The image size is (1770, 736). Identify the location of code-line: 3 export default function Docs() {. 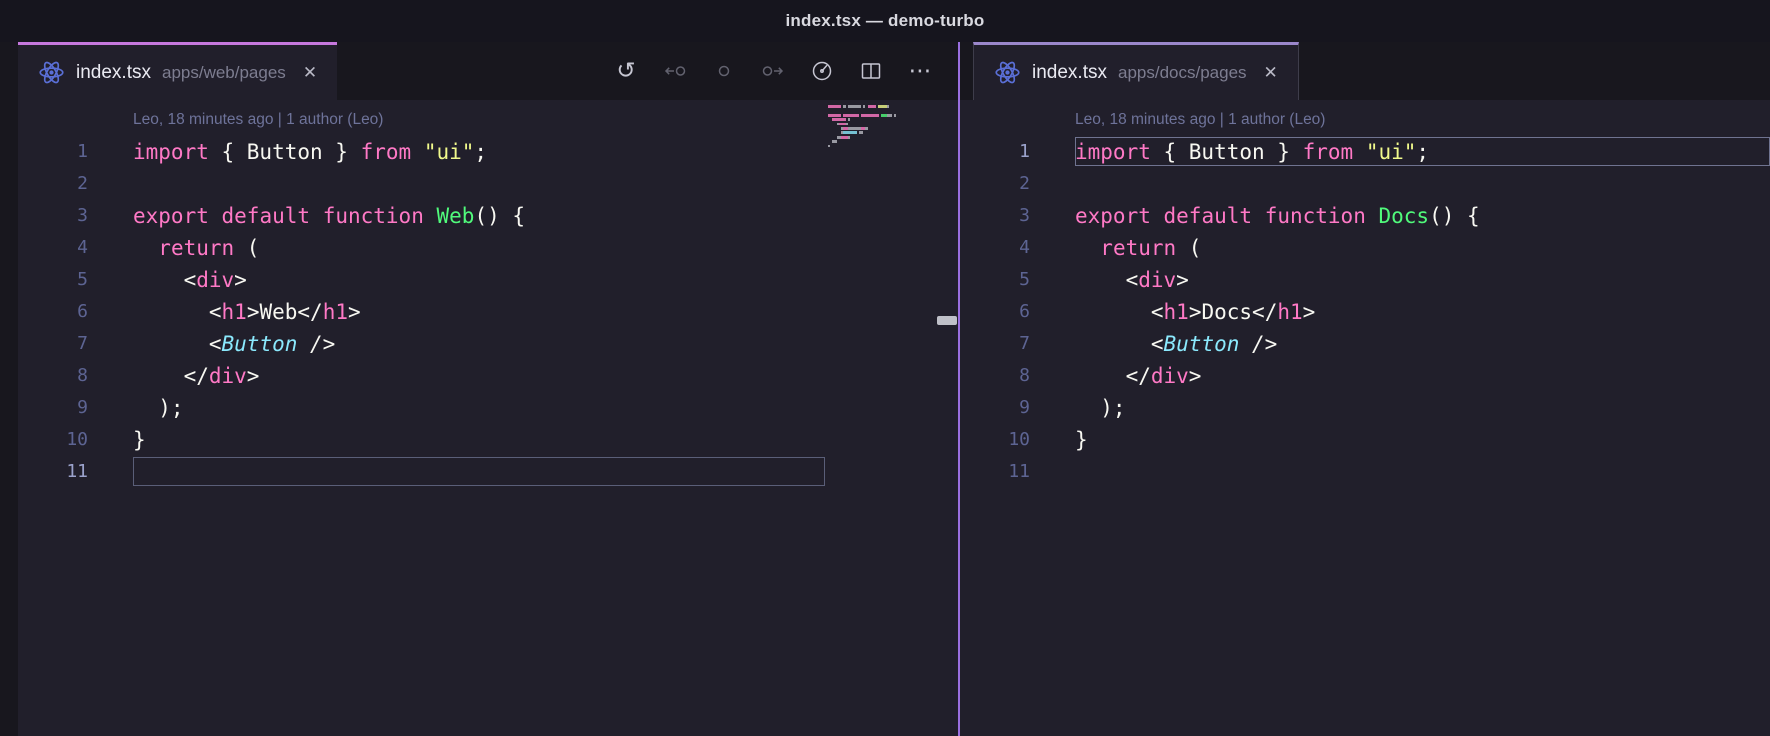
(1365, 216).